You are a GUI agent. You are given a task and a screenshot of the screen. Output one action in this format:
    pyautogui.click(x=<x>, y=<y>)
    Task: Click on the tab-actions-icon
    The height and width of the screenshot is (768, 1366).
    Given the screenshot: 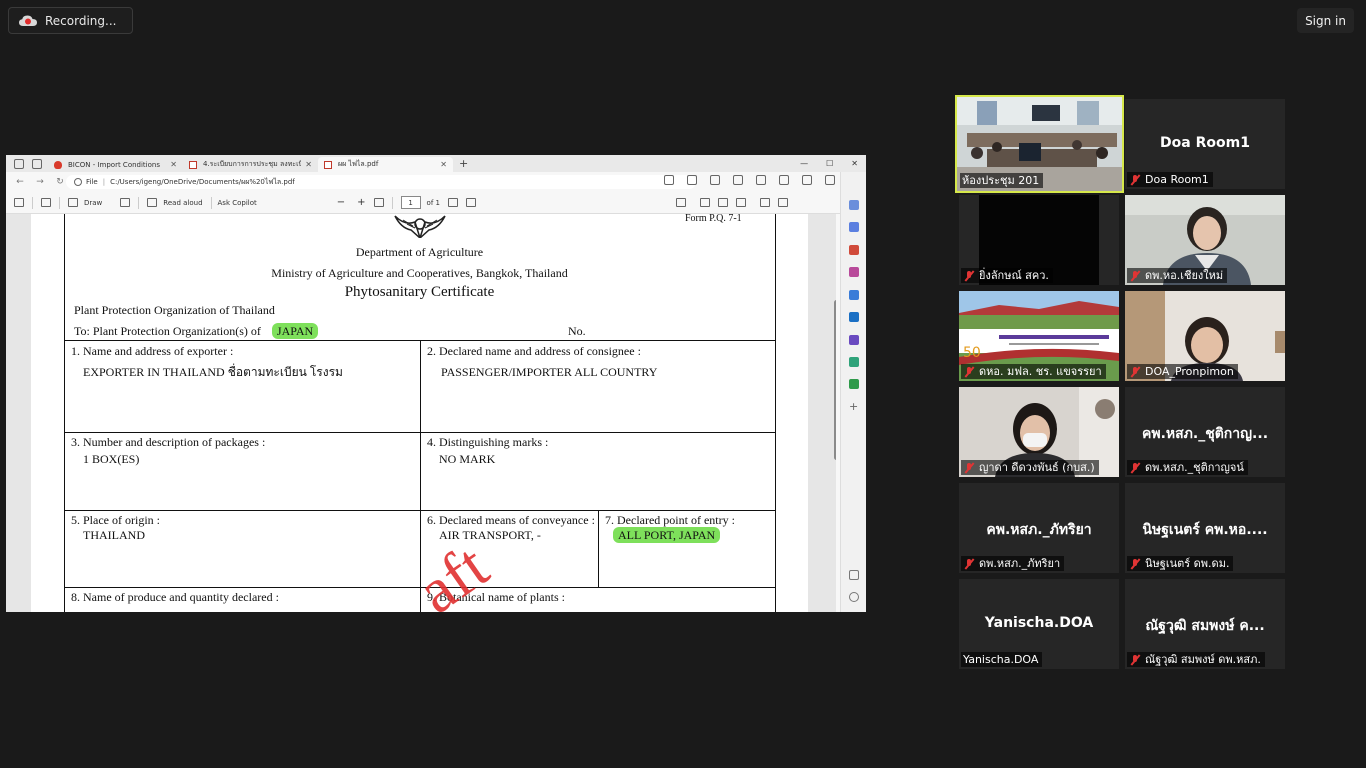 What is the action you would take?
    pyautogui.click(x=37, y=163)
    